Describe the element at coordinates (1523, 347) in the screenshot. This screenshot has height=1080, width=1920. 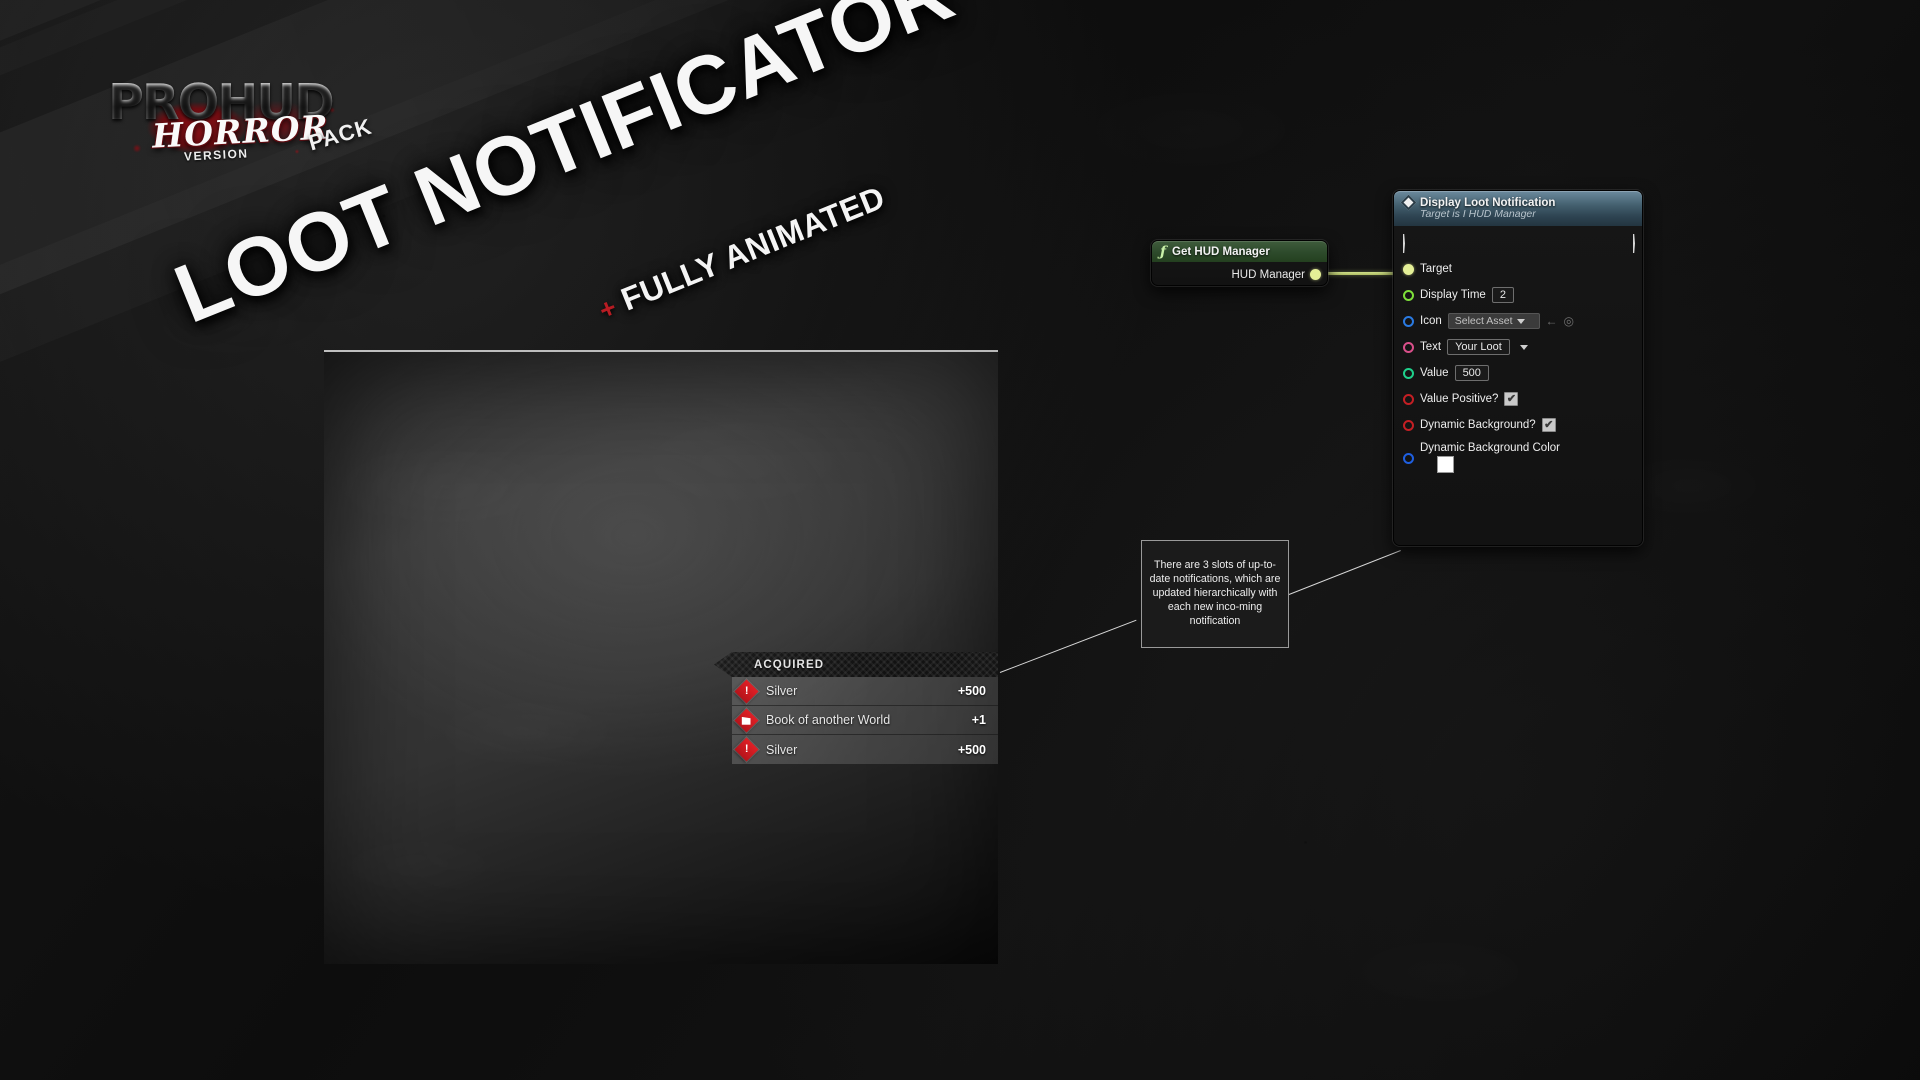
I see `text-dropdown-icon` at that location.